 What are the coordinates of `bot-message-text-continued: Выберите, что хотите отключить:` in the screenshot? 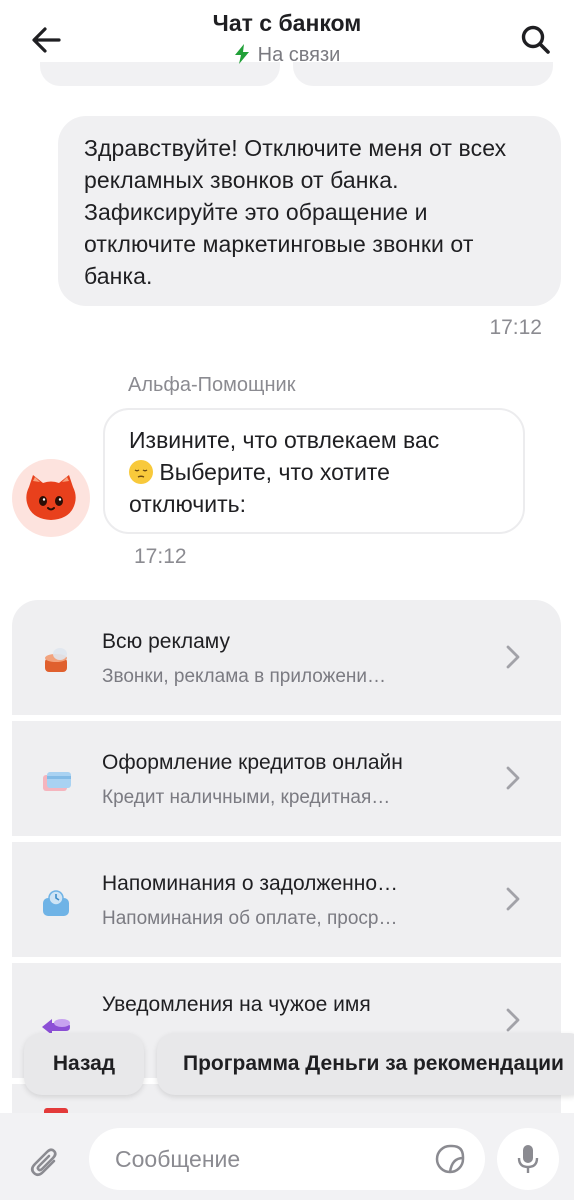 It's located at (259, 488).